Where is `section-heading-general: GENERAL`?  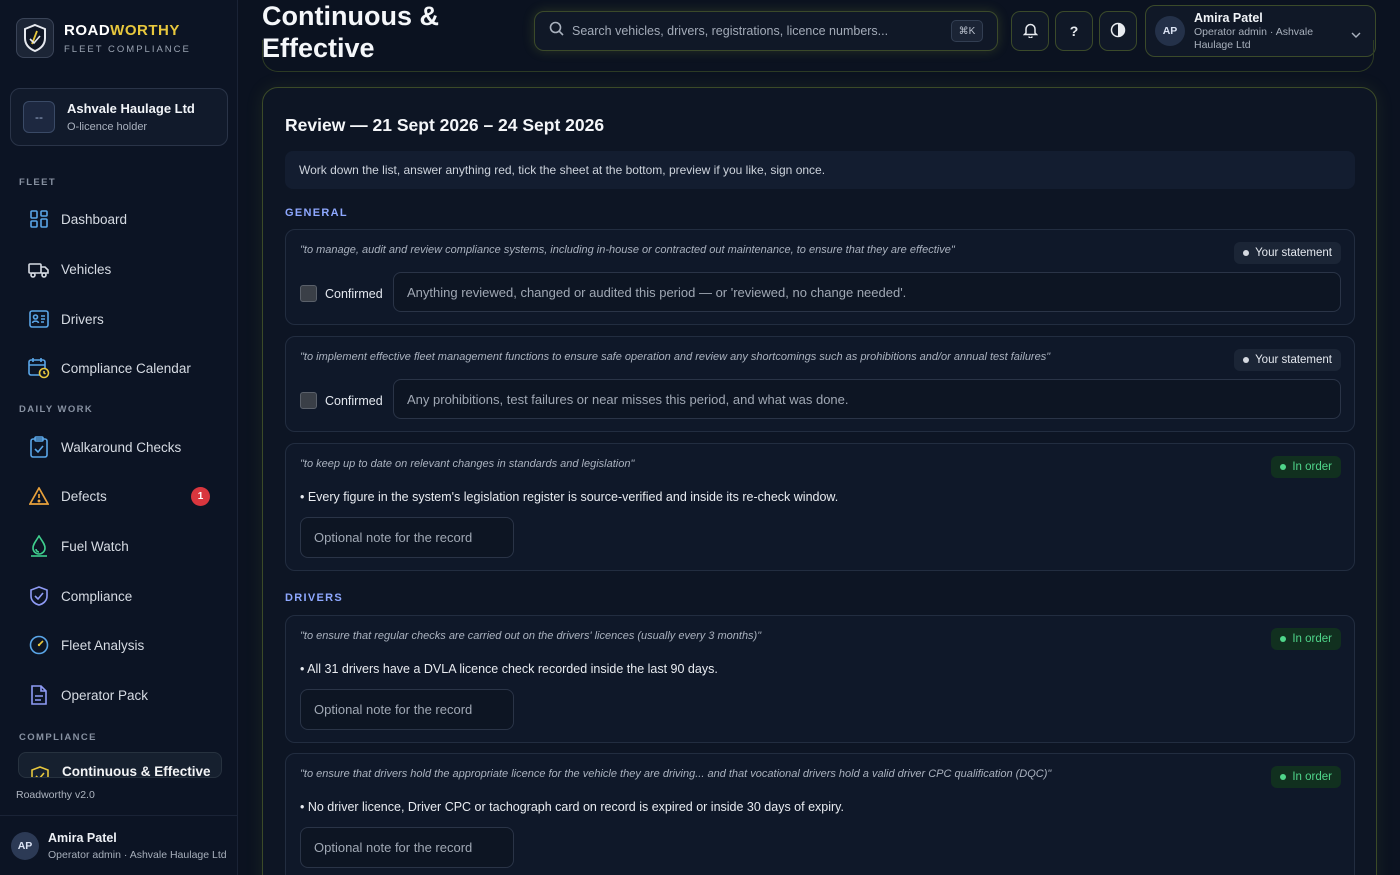 section-heading-general: GENERAL is located at coordinates (316, 213).